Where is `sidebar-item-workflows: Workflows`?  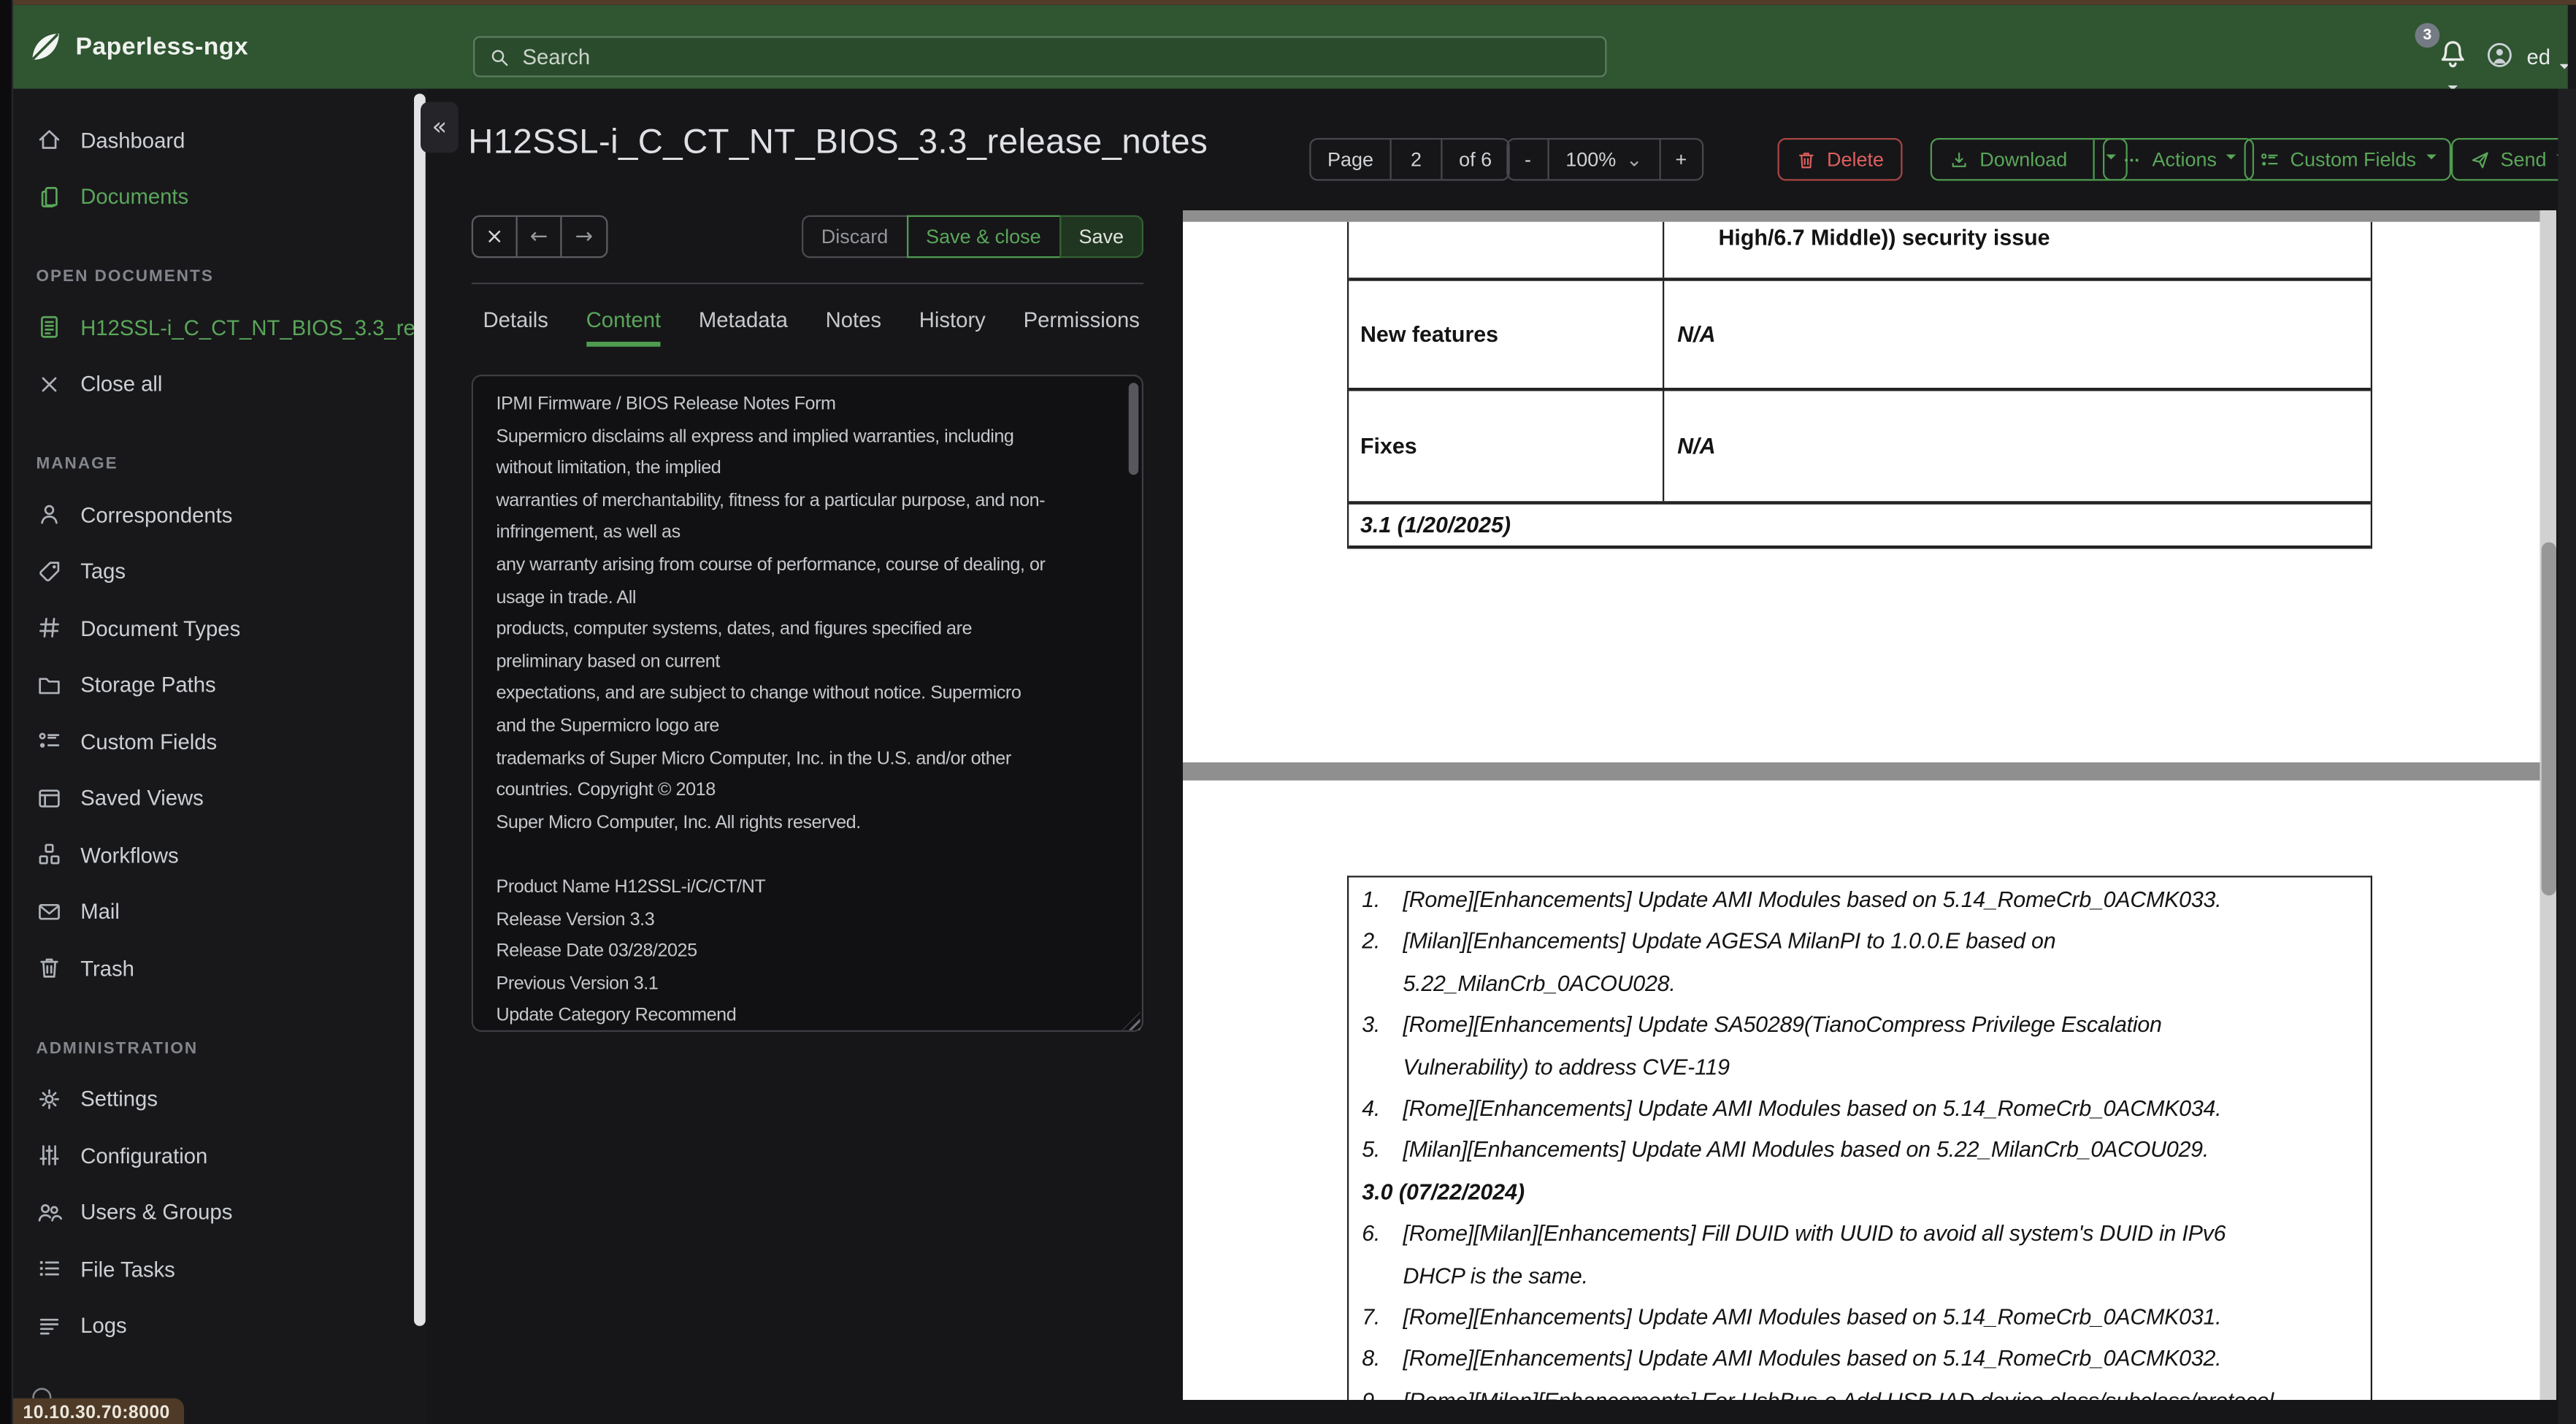
sidebar-item-workflows: Workflows is located at coordinates (220, 856).